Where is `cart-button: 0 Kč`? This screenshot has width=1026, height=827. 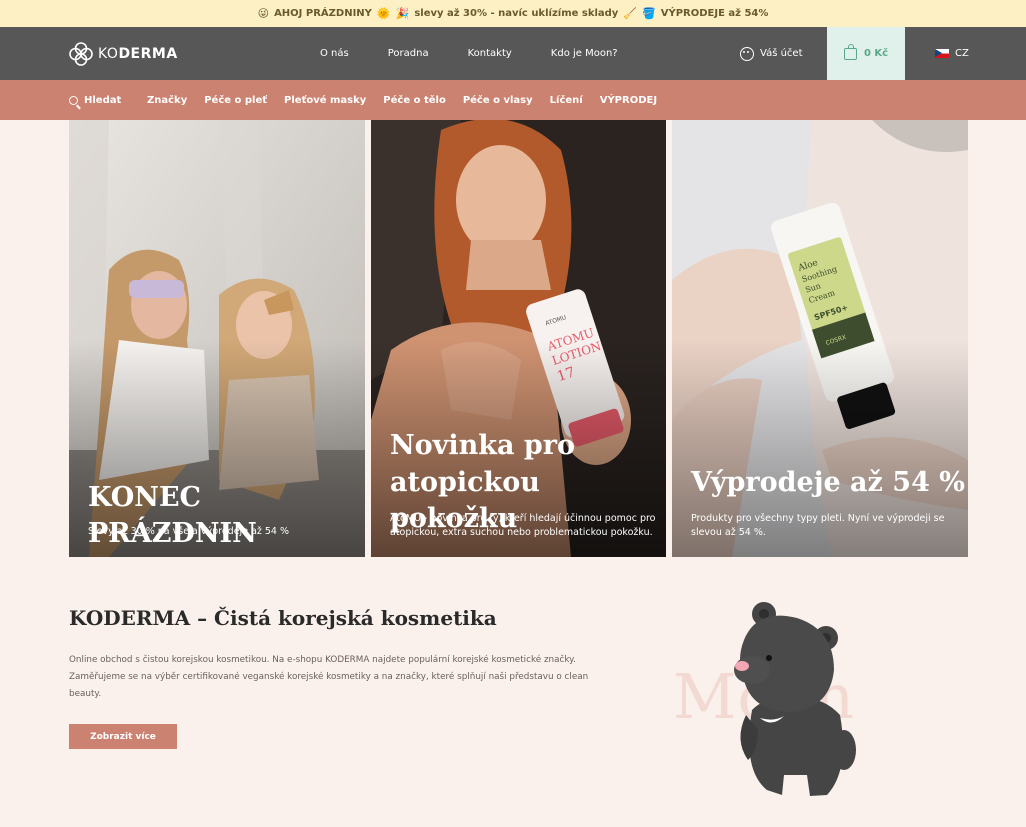 cart-button: 0 Kč is located at coordinates (866, 53).